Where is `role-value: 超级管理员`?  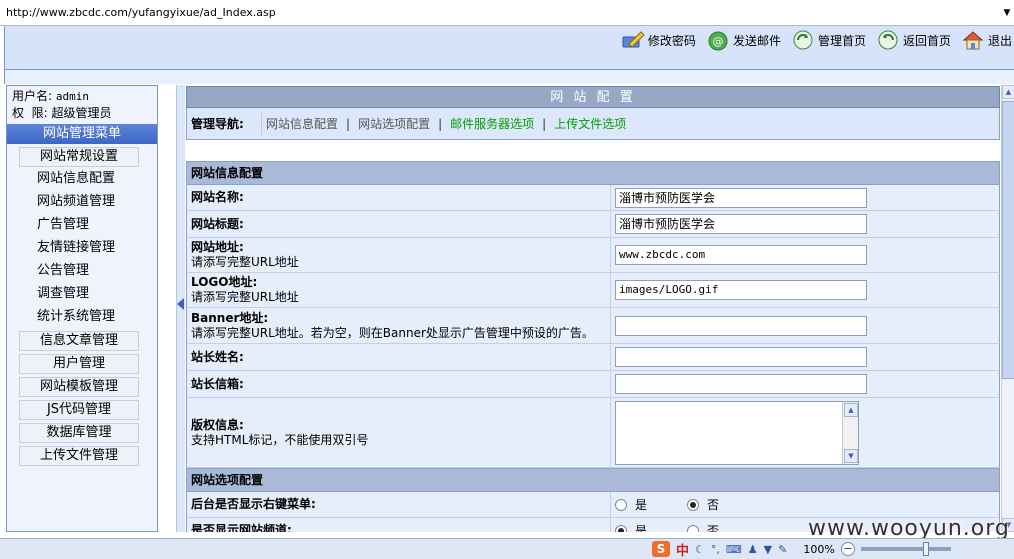
role-value: 超级管理员 is located at coordinates (81, 113).